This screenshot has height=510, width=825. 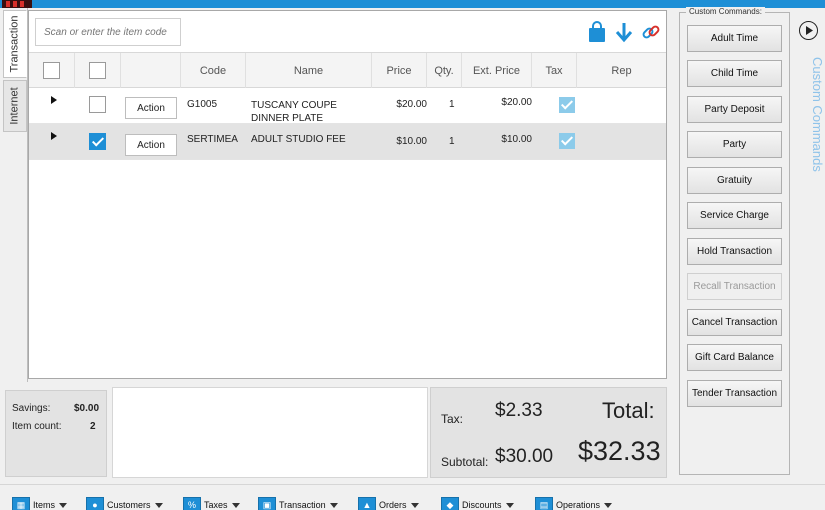 What do you see at coordinates (621, 70) in the screenshot?
I see `header-rep: Rep` at bounding box center [621, 70].